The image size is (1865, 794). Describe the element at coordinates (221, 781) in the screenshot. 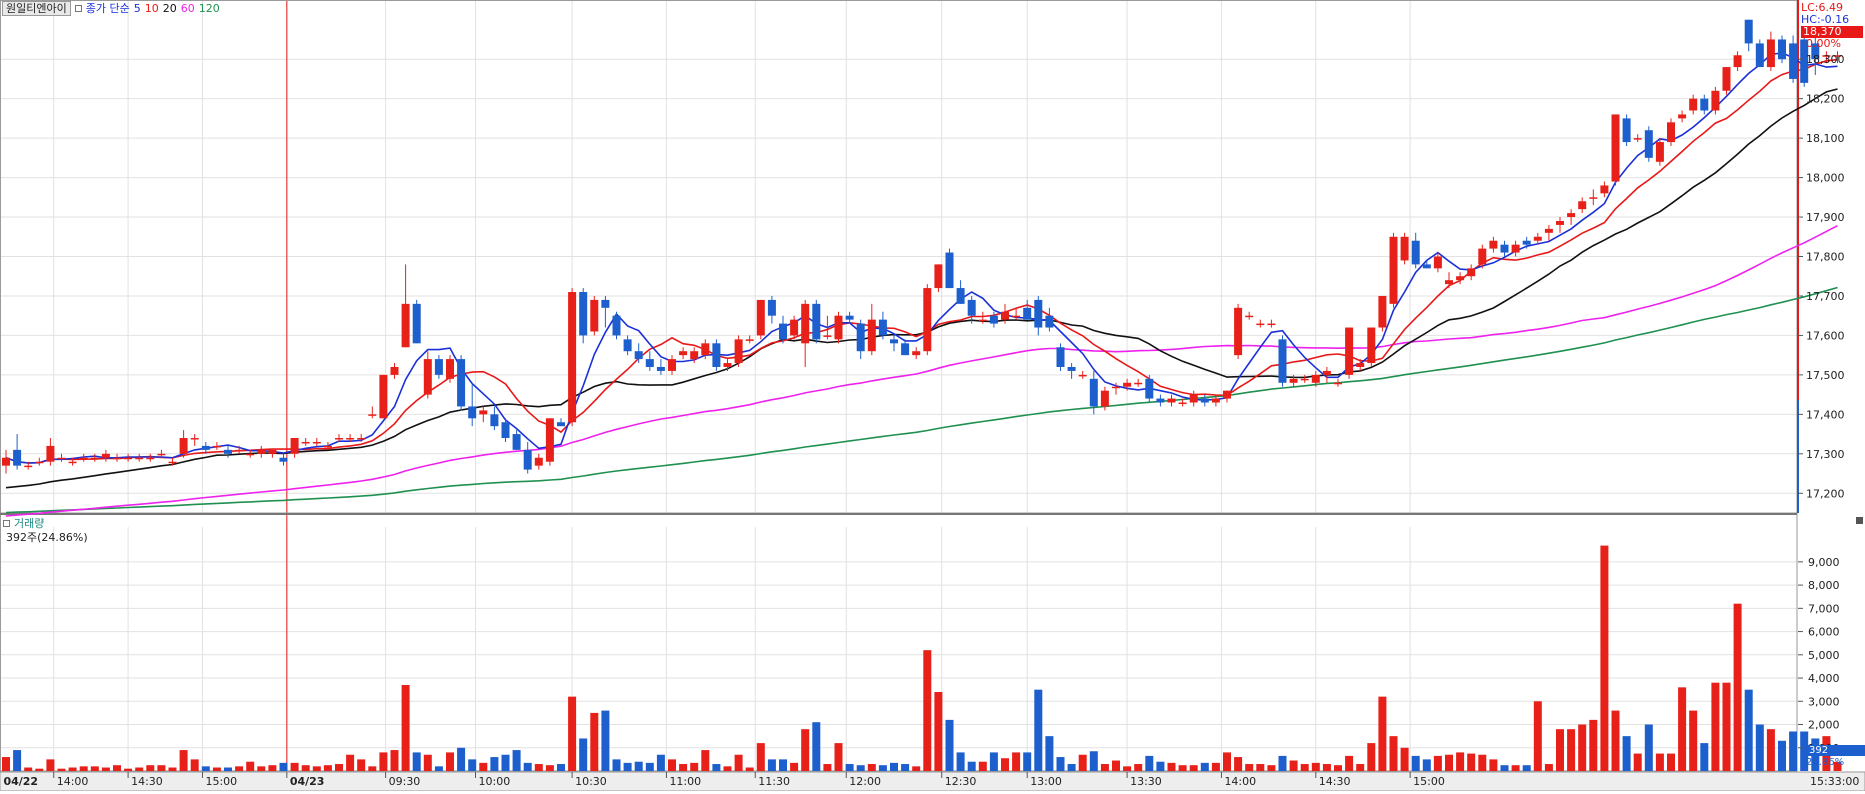

I see `time-label: 15:00` at that location.